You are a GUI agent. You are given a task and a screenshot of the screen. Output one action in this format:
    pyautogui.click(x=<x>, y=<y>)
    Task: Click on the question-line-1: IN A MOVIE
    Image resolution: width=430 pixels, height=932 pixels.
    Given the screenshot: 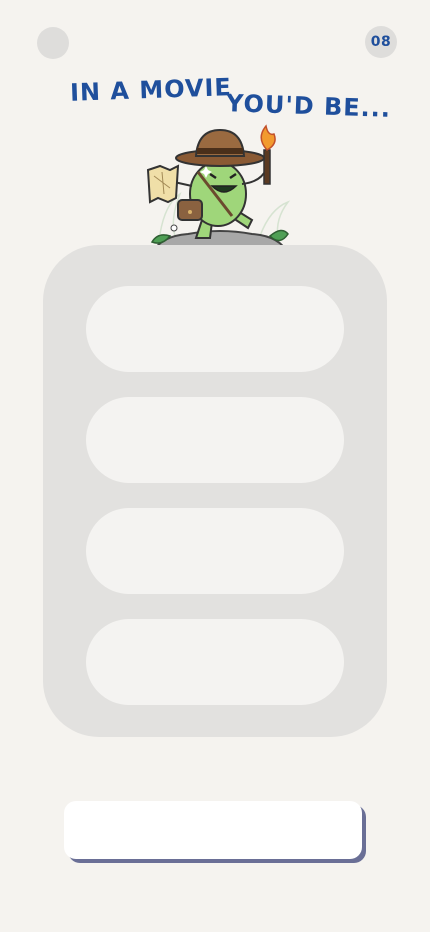 What is the action you would take?
    pyautogui.click(x=151, y=90)
    